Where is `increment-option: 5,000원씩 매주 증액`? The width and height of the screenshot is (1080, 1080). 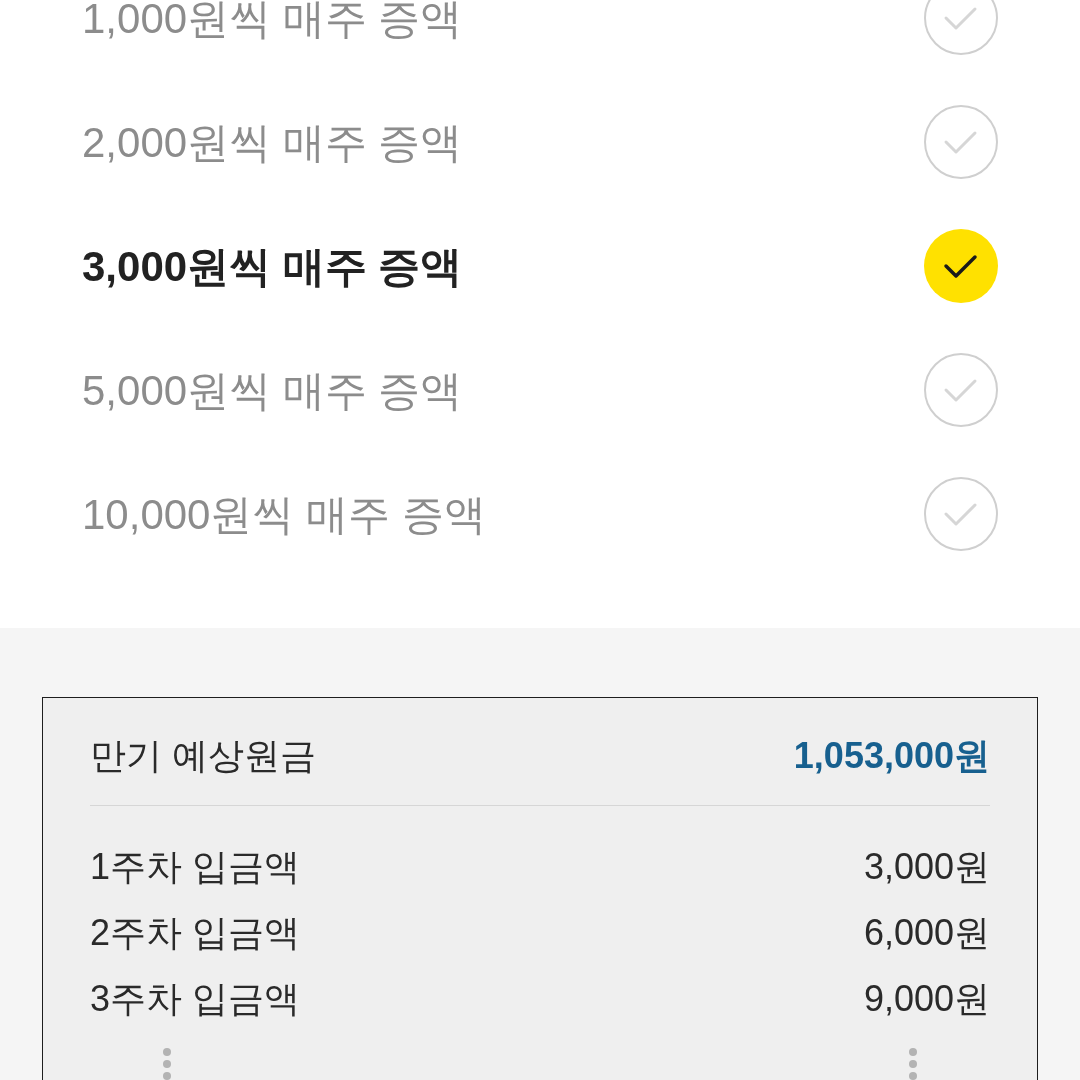
increment-option: 5,000원씩 매주 증액 is located at coordinates (540, 390).